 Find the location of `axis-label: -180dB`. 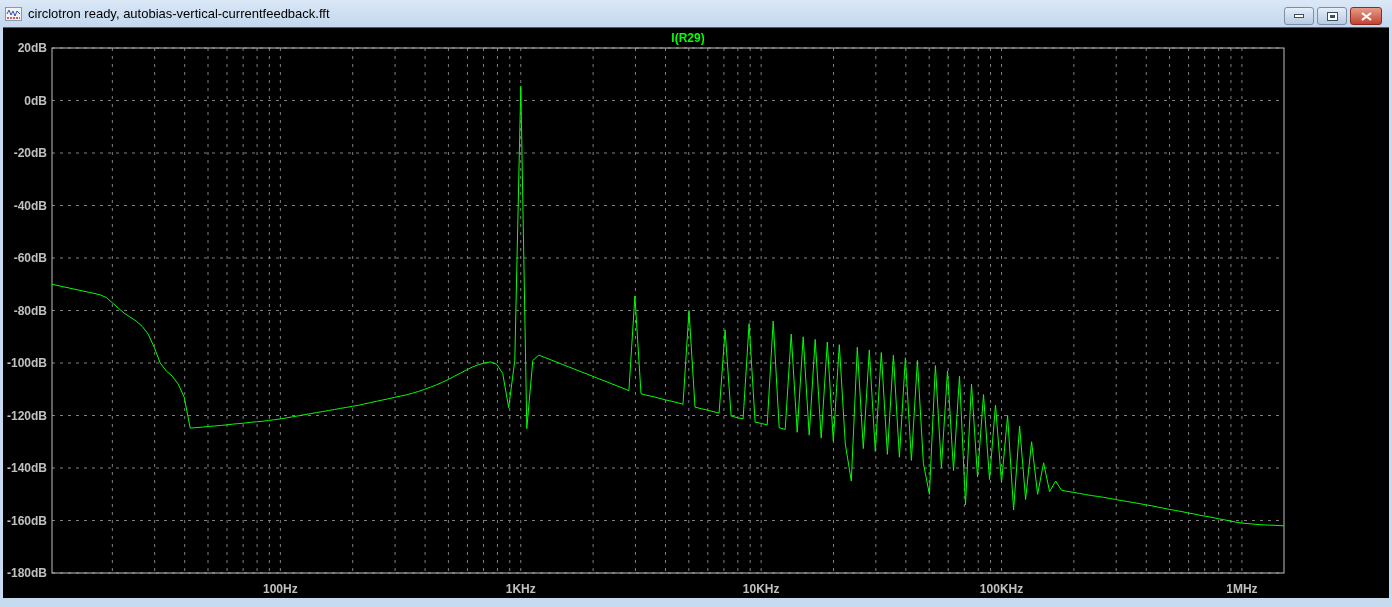

axis-label: -180dB is located at coordinates (27, 573).